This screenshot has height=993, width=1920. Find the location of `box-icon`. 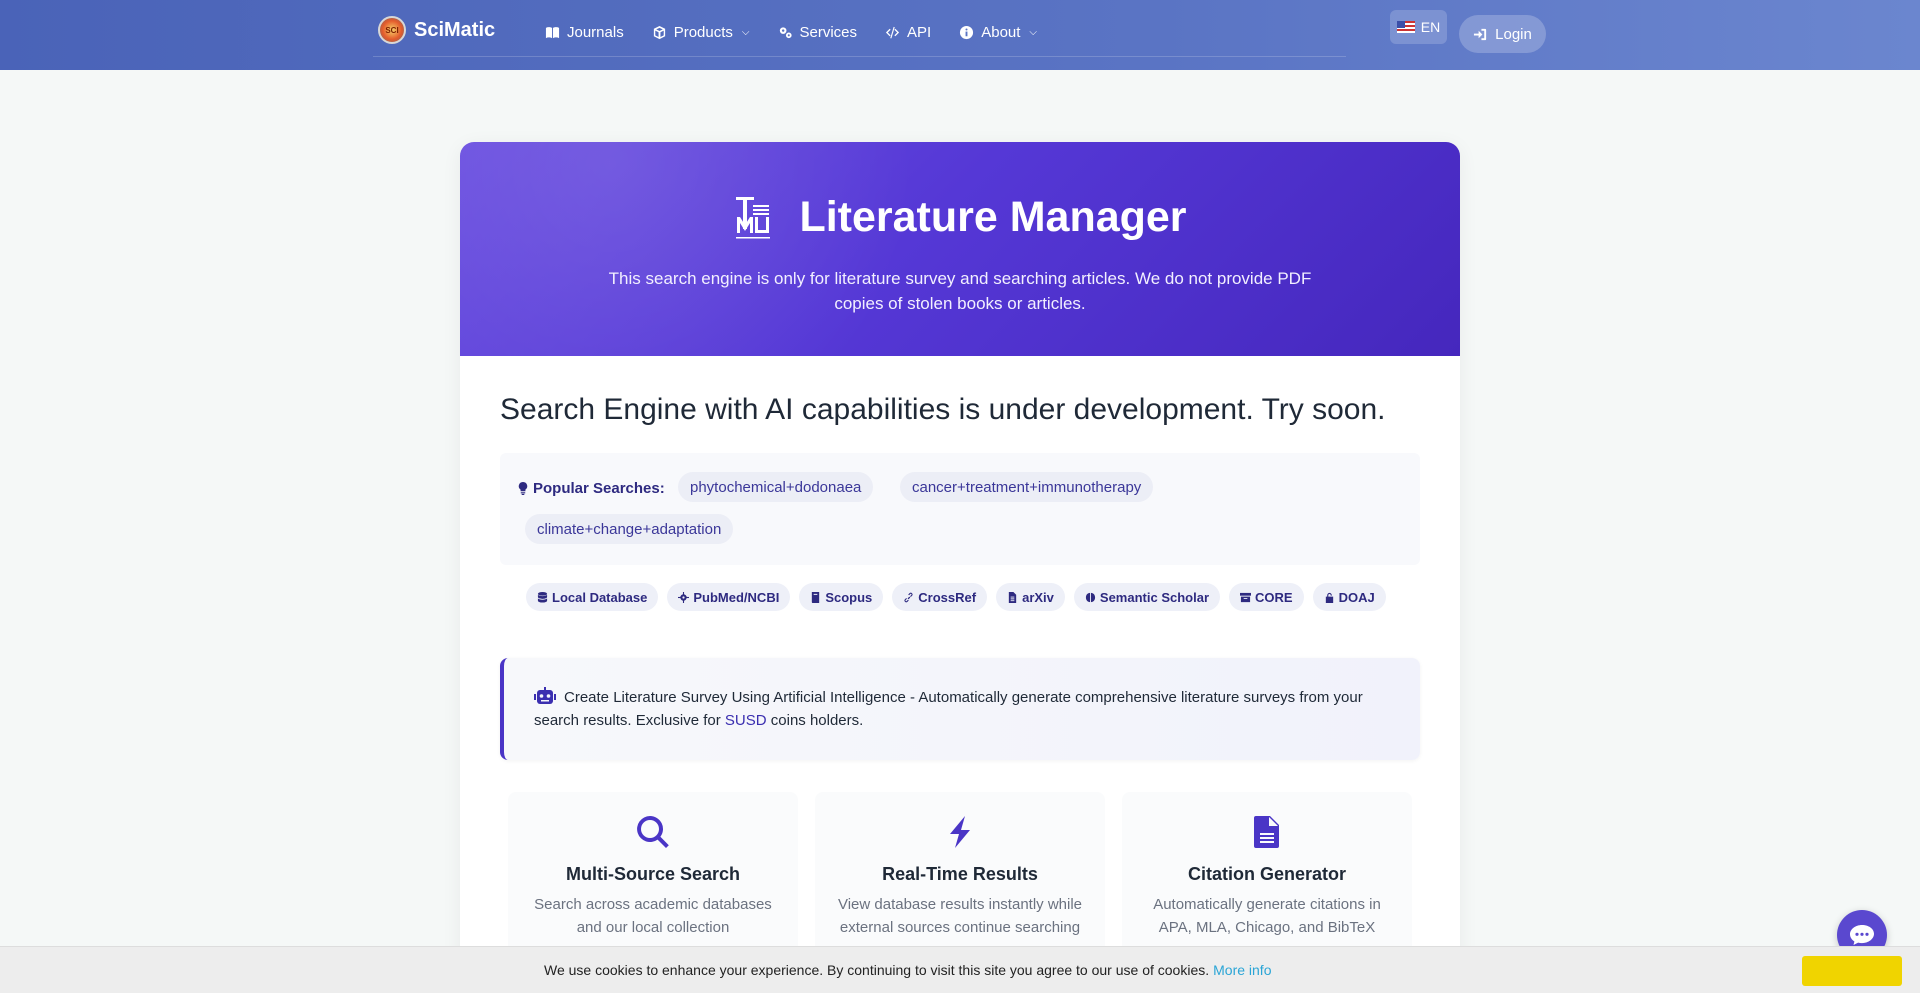

box-icon is located at coordinates (659, 32).